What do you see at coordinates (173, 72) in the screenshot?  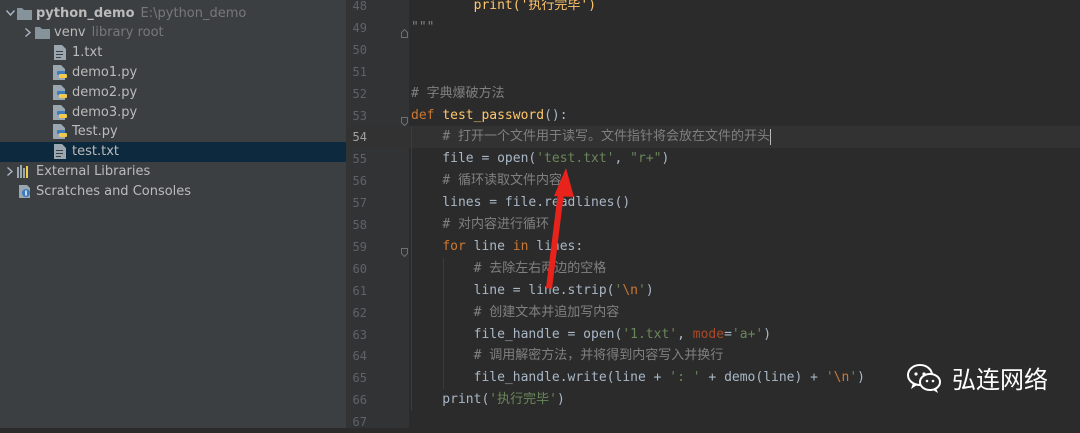 I see `tree-item: demo1.py` at bounding box center [173, 72].